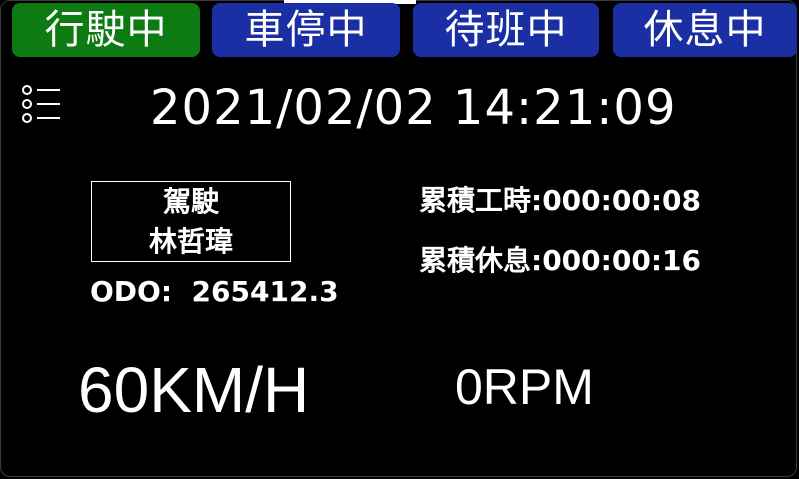 The width and height of the screenshot is (799, 479). What do you see at coordinates (306, 30) in the screenshot?
I see `tab-parked: 車停中` at bounding box center [306, 30].